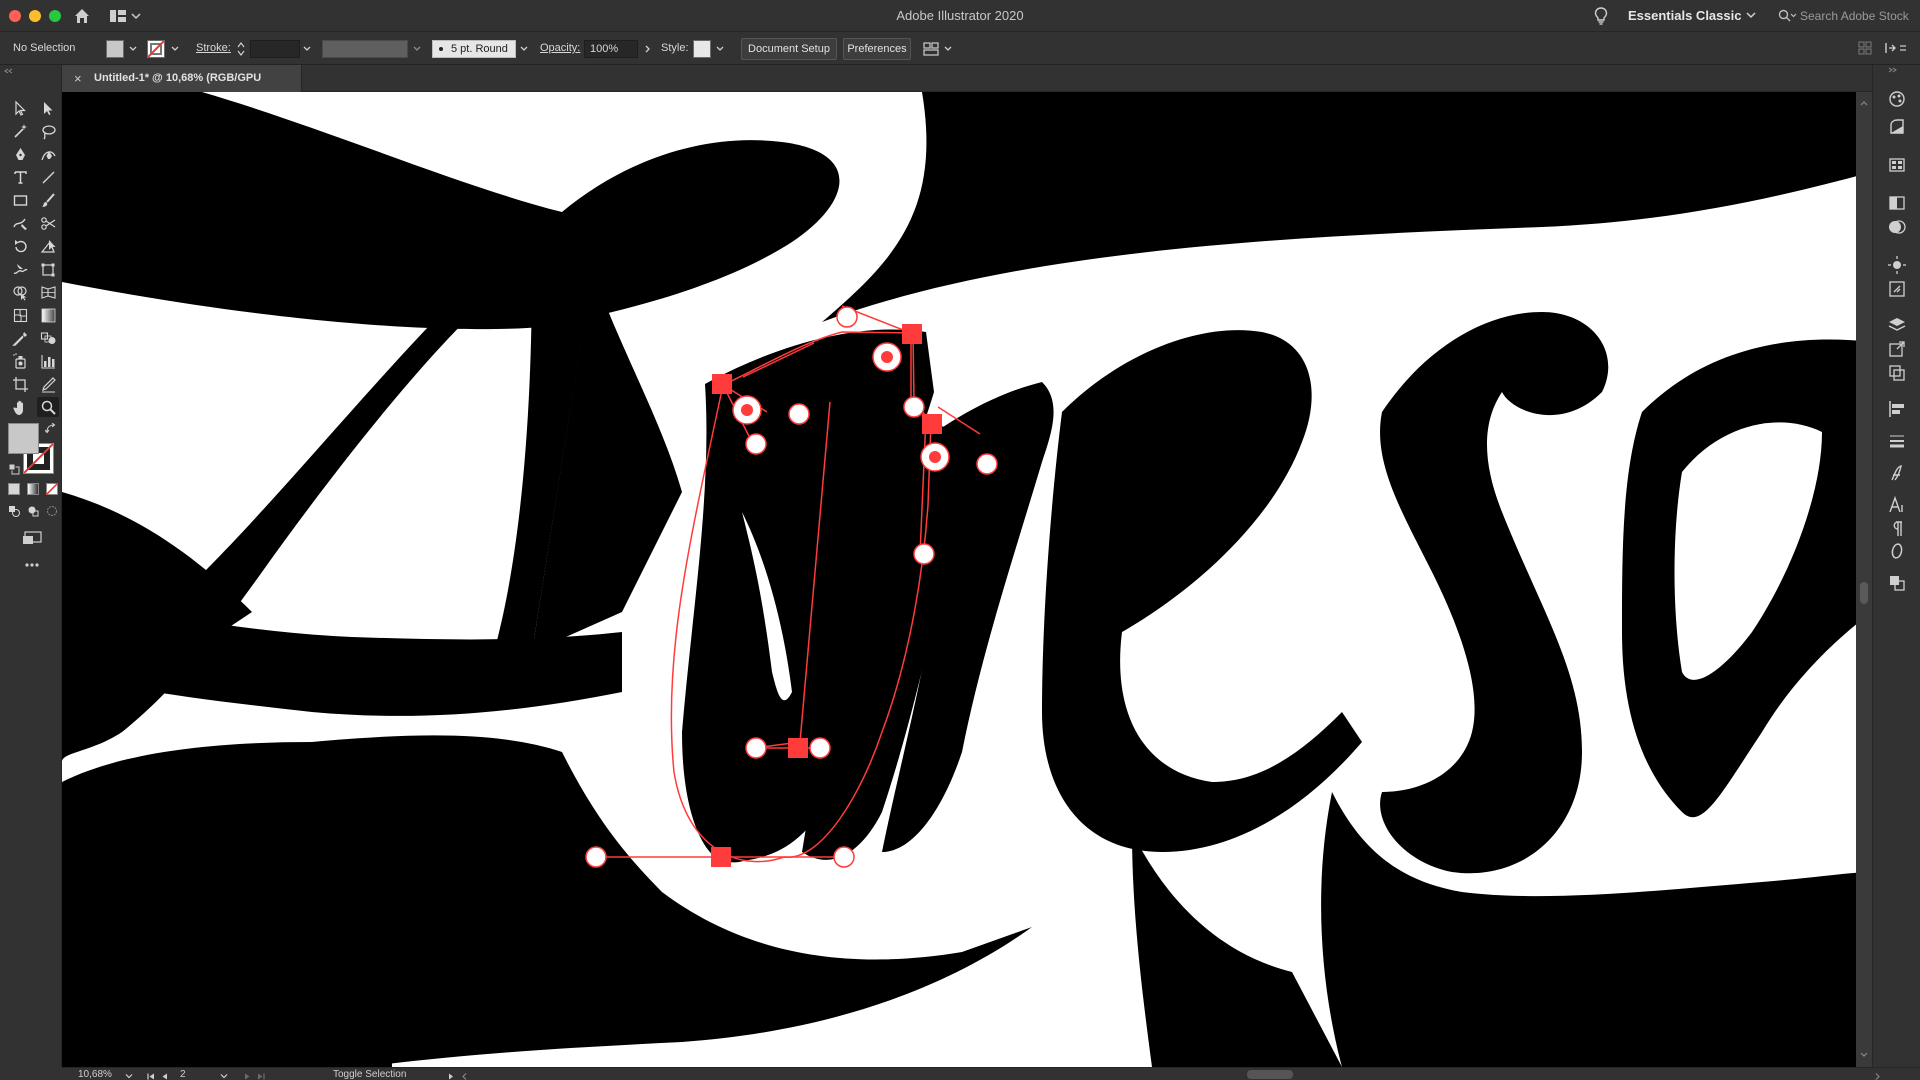 The width and height of the screenshot is (1920, 1080). Describe the element at coordinates (365, 49) in the screenshot. I see `variable-width-profile` at that location.